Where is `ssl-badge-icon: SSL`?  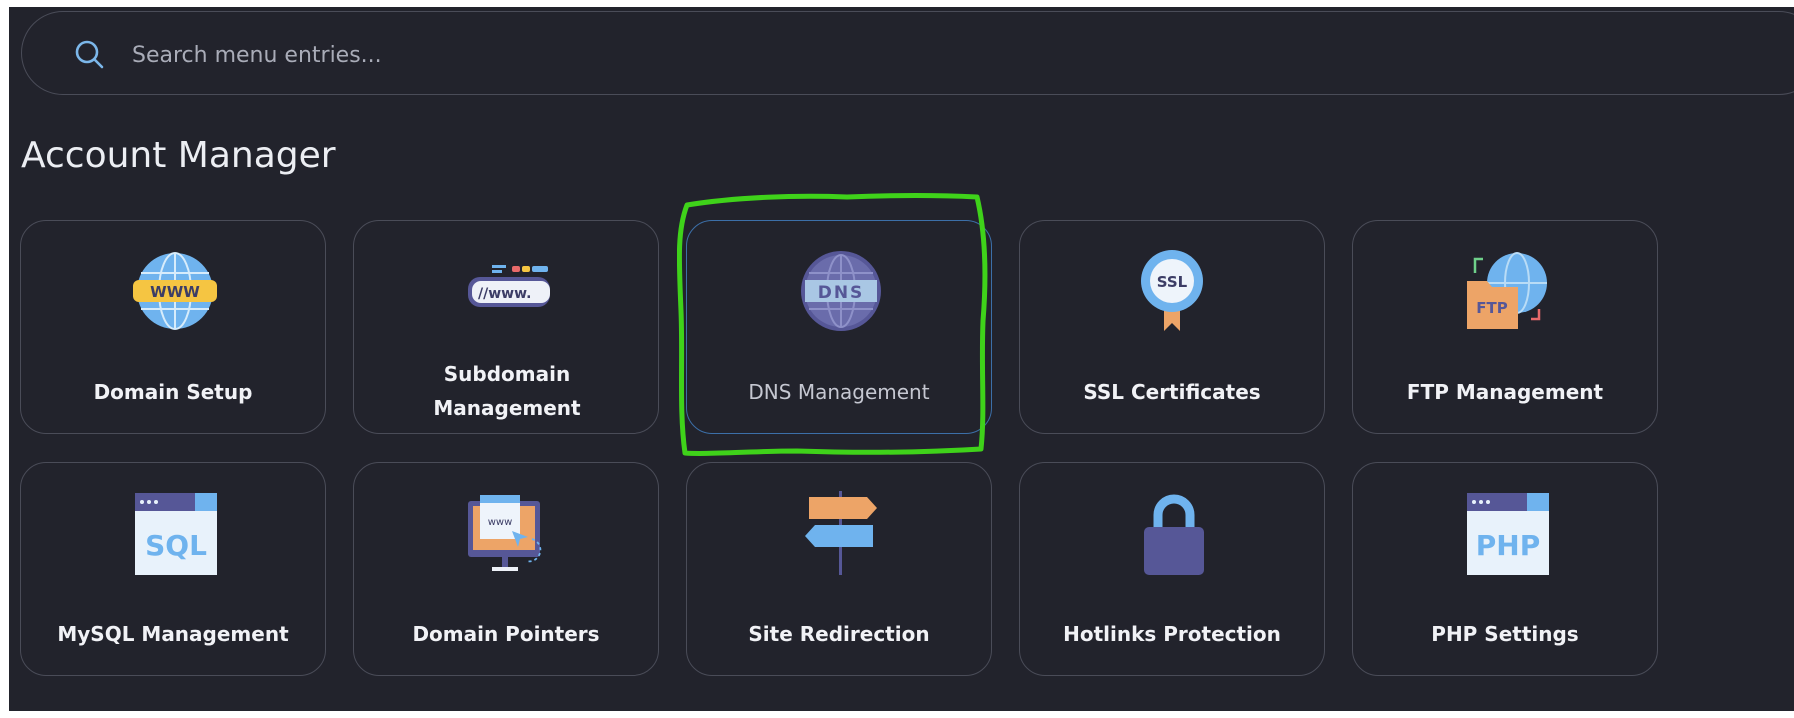
ssl-badge-icon: SSL is located at coordinates (1172, 290).